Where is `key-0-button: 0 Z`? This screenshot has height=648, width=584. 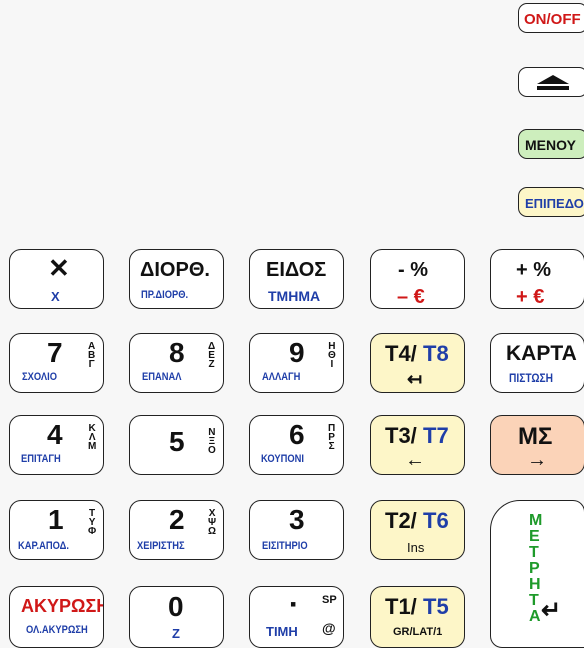
key-0-button: 0 Z is located at coordinates (176, 617).